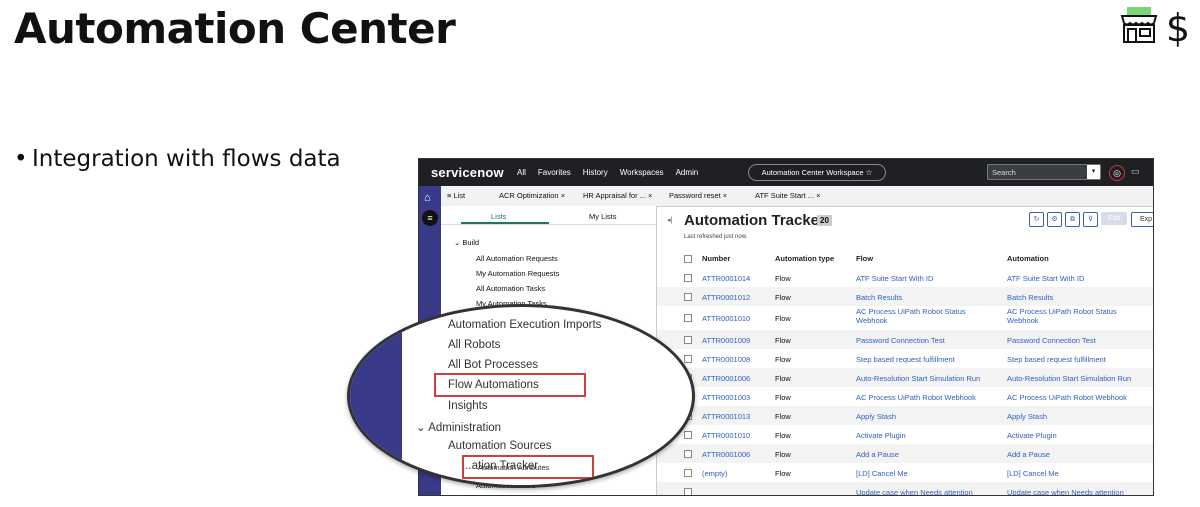  I want to click on cell-number: (empty), so click(714, 473).